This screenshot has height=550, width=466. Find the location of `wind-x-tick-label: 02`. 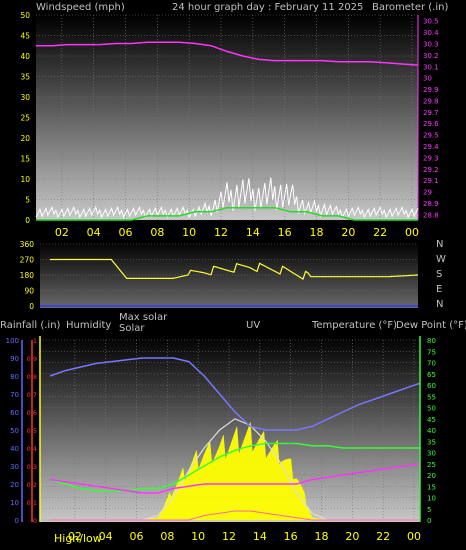

wind-x-tick-label: 02 is located at coordinates (62, 232).